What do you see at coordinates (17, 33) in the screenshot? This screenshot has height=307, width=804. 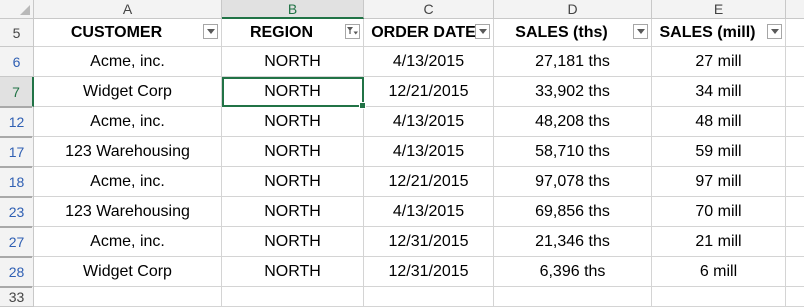 I see `row-header-5: 5` at bounding box center [17, 33].